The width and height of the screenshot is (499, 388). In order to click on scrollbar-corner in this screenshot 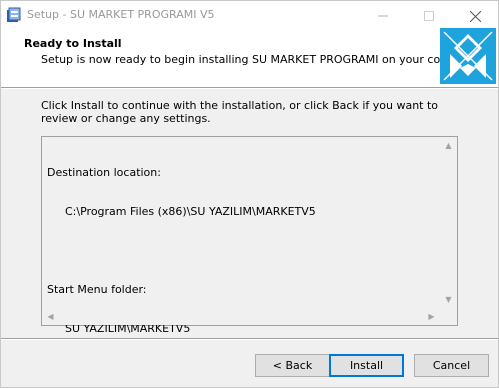, I will do `click(448, 316)`.